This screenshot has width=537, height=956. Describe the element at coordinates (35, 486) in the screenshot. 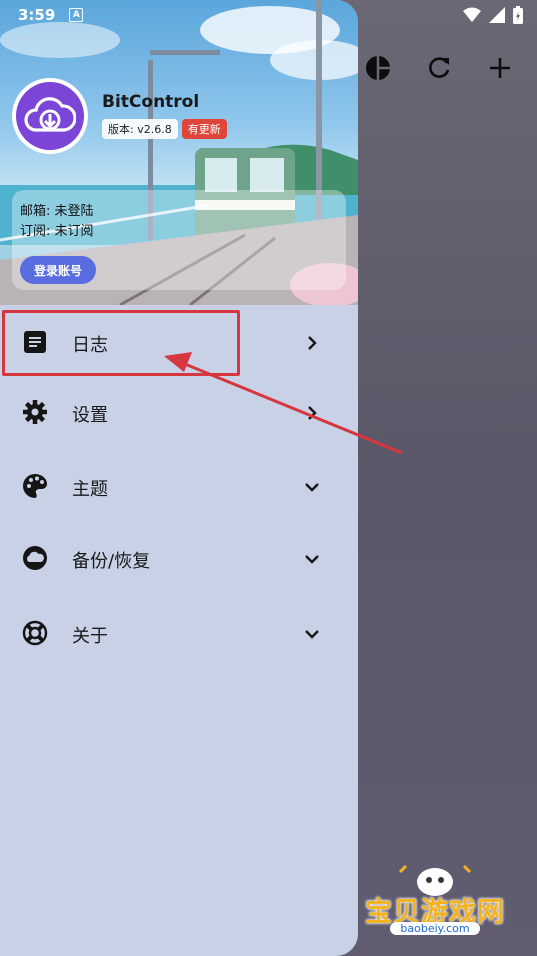

I see `palette-icon` at that location.